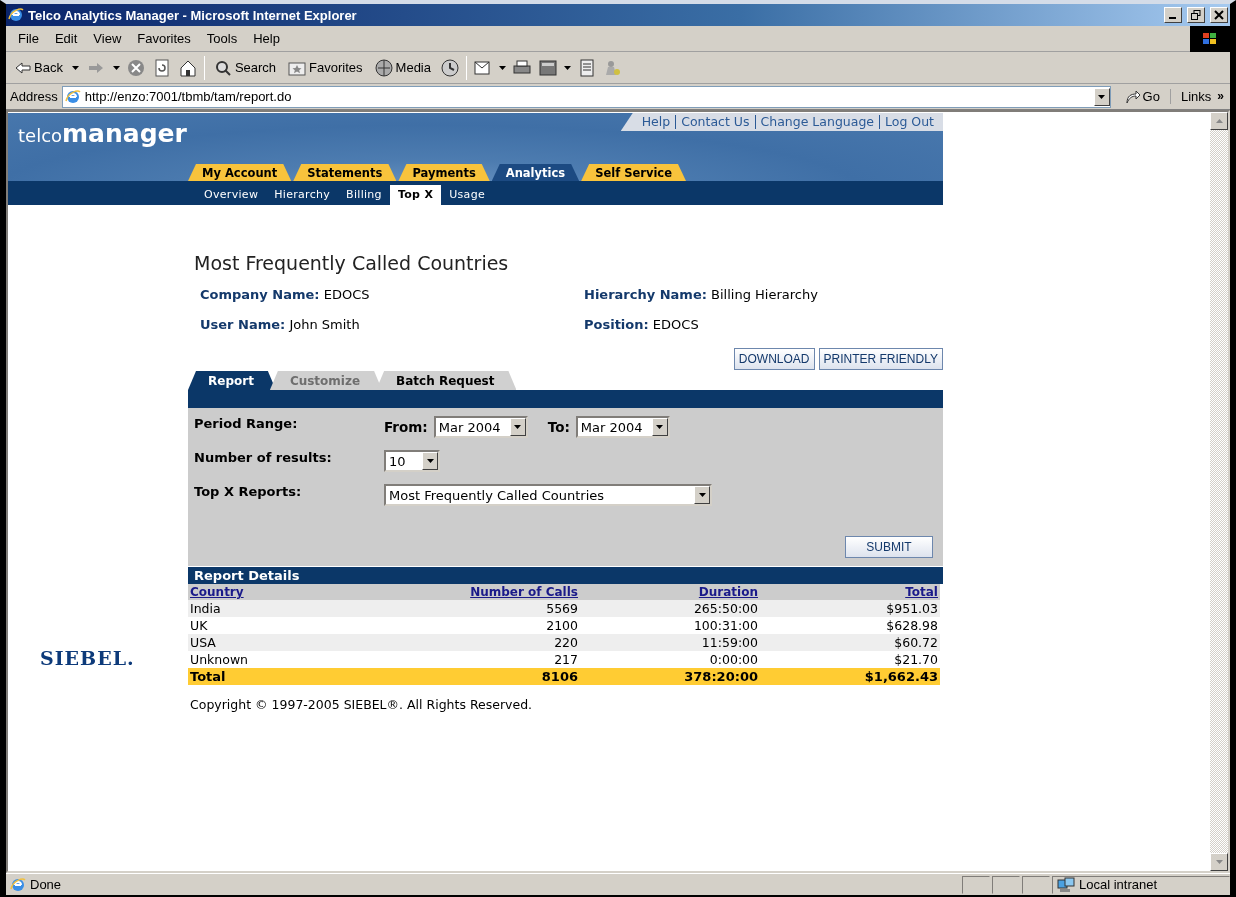 This screenshot has width=1236, height=897. I want to click on info-field: Company Name: EDOCS, so click(392, 294).